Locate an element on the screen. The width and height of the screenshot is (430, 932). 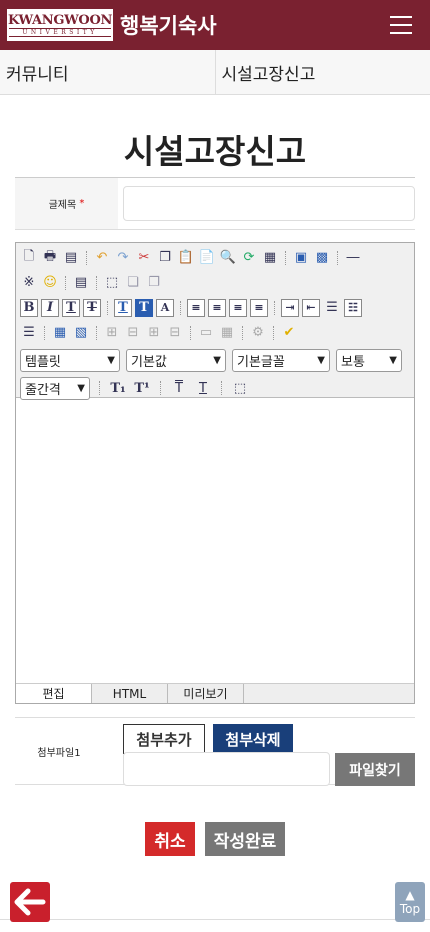
add-attachment-button: 첨부추가 is located at coordinates (164, 739).